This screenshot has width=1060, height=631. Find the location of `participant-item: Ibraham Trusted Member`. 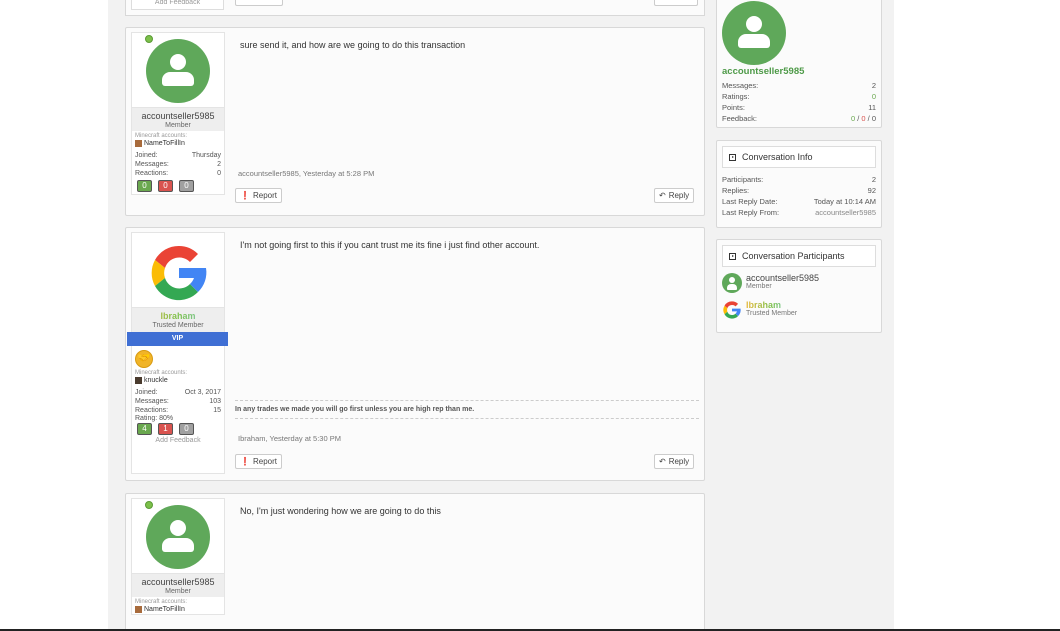

participant-item: Ibraham Trusted Member is located at coordinates (799, 310).